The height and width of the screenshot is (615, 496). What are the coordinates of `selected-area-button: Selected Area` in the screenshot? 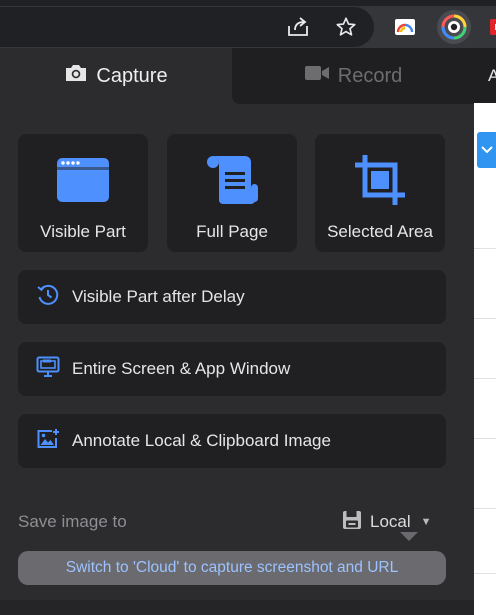 It's located at (380, 193).